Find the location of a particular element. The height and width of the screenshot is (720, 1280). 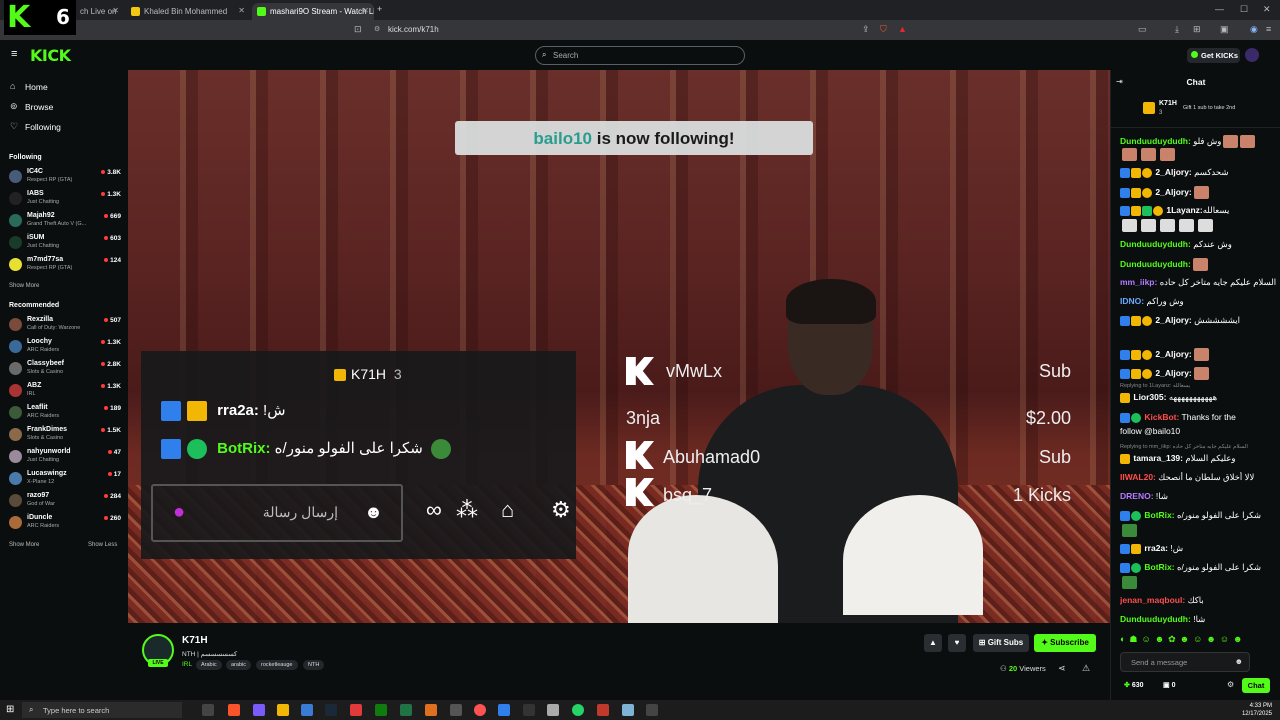

sidebar-channel: ABZ IRL 1.3K is located at coordinates (65, 393).